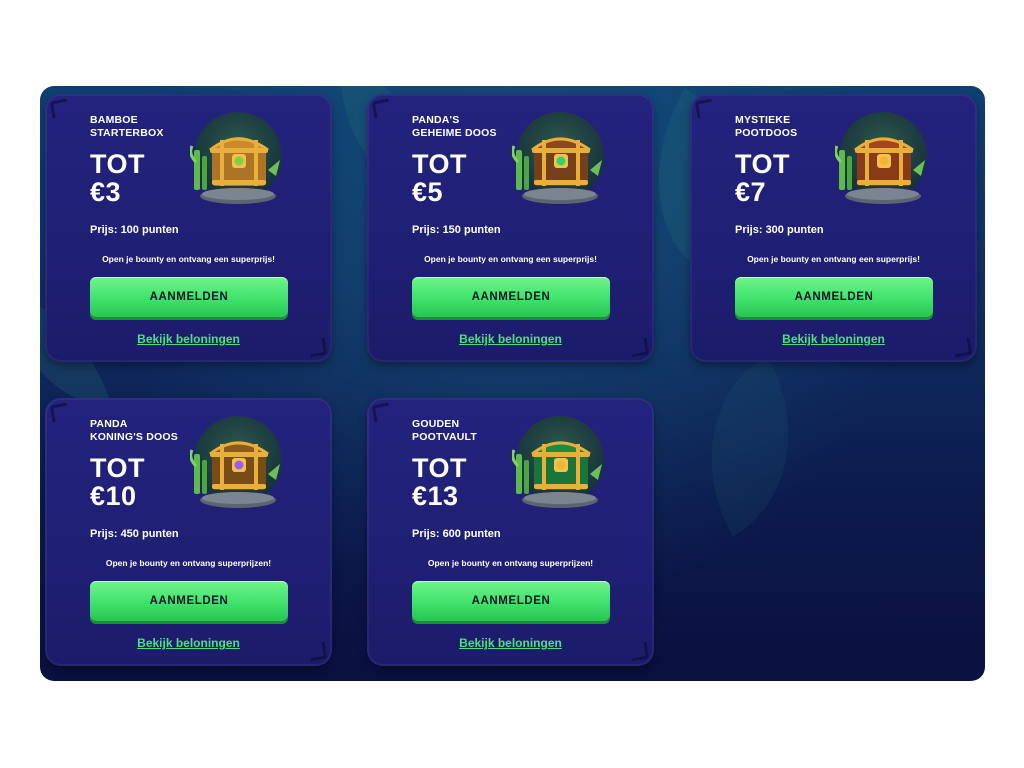 This screenshot has height=768, width=1024. What do you see at coordinates (560, 462) in the screenshot?
I see `jade-chest-icon` at bounding box center [560, 462].